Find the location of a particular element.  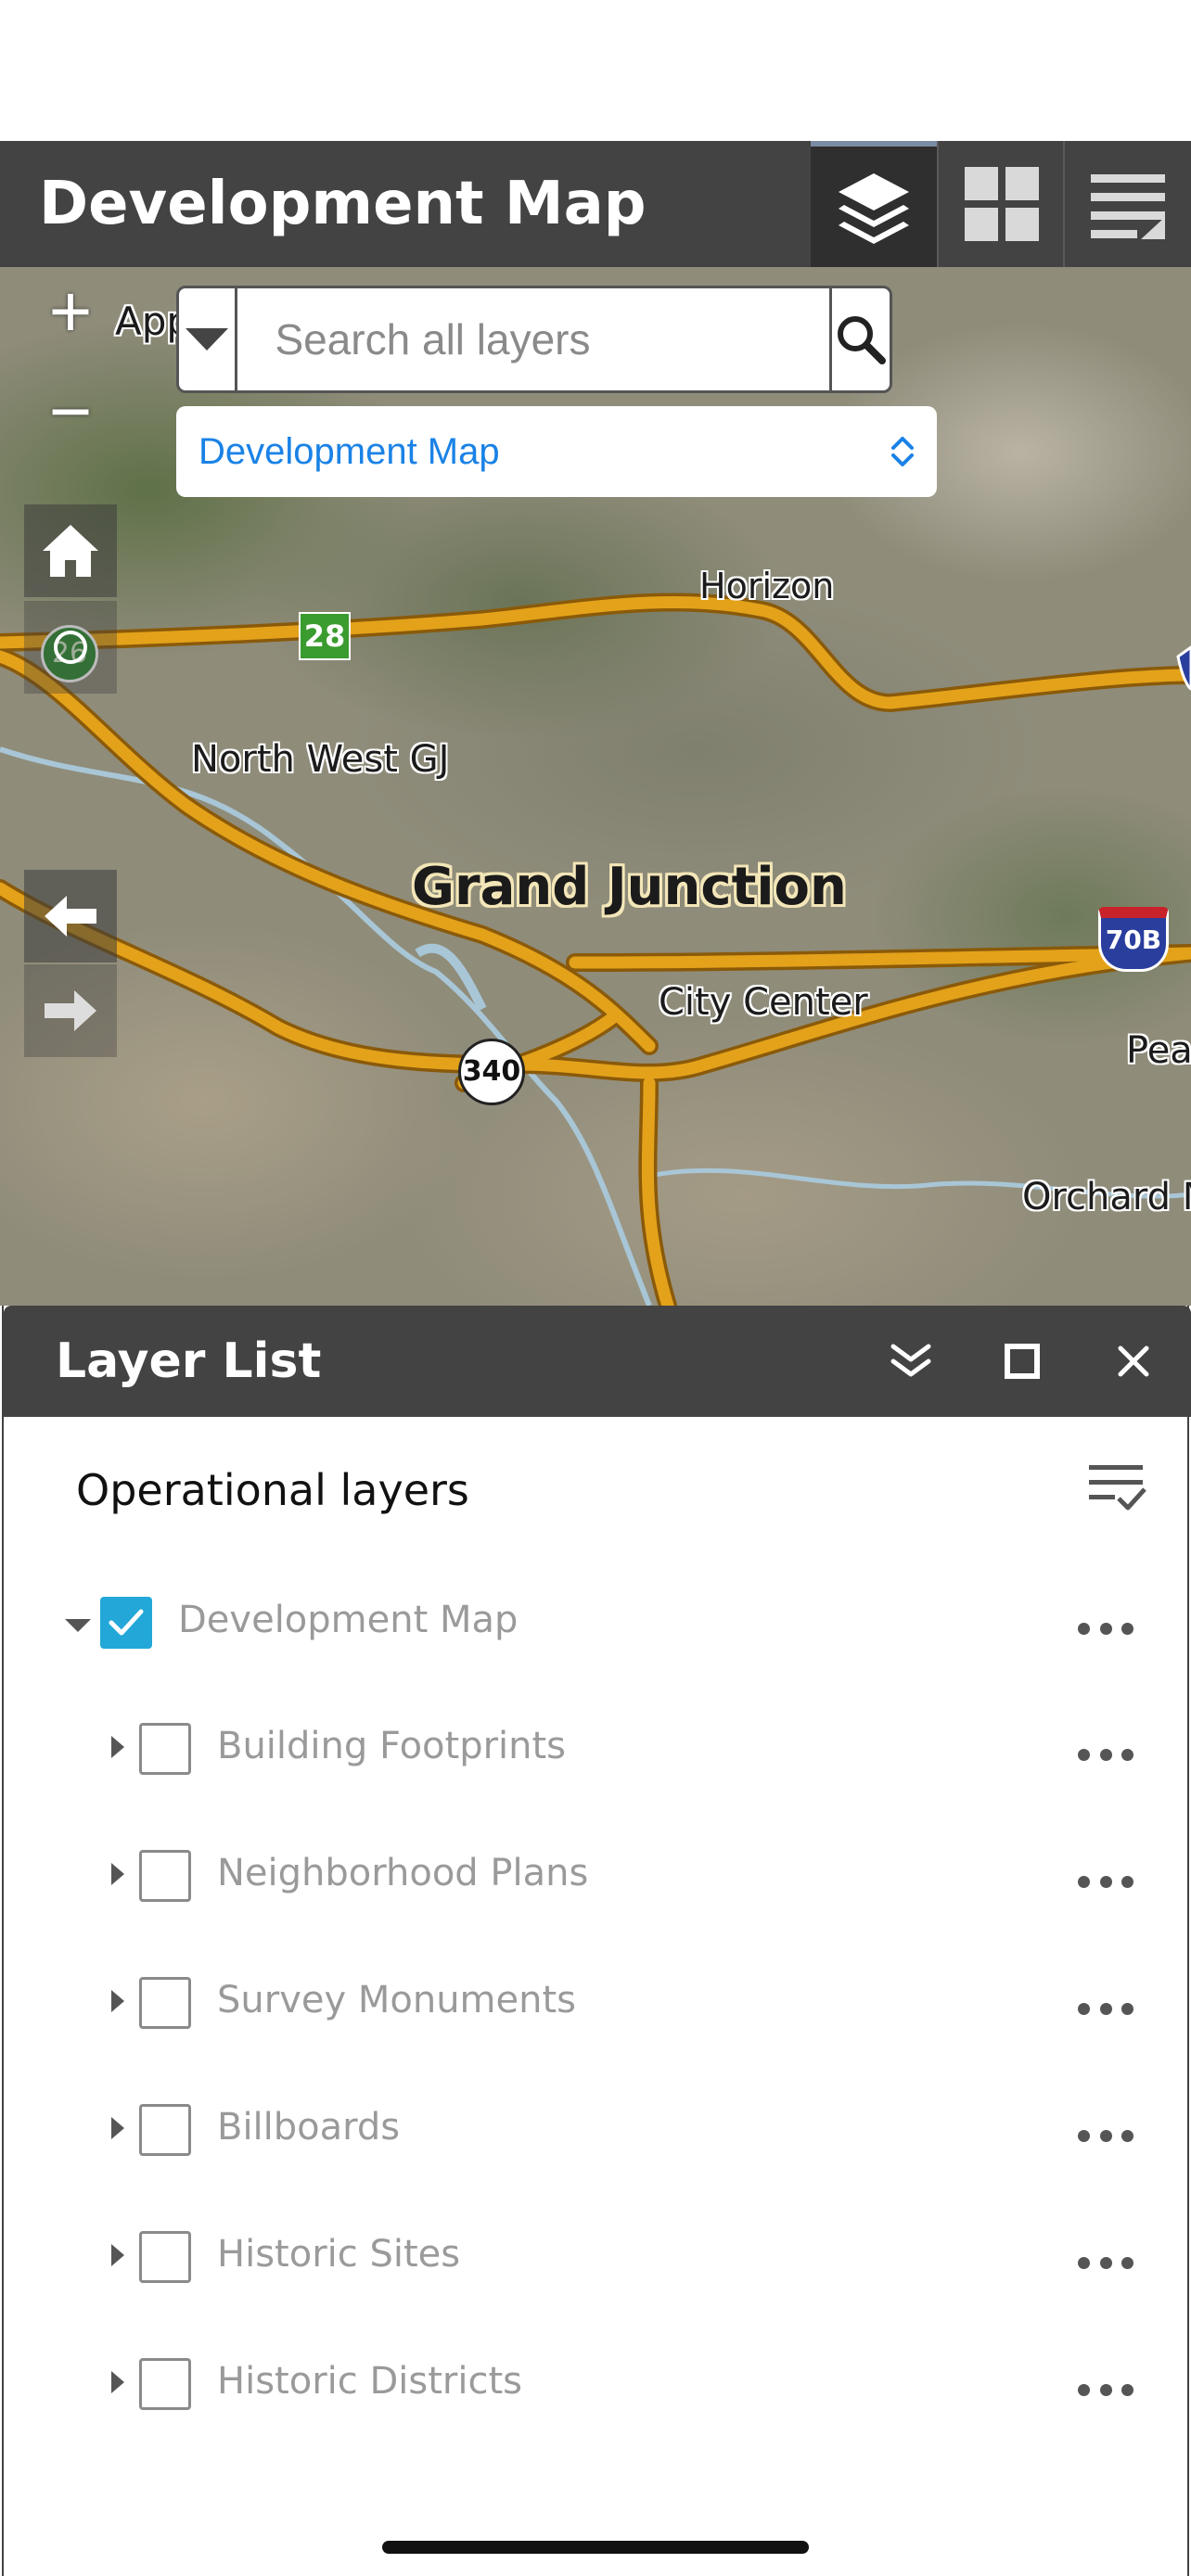

close-panel-button is located at coordinates (1133, 1361).